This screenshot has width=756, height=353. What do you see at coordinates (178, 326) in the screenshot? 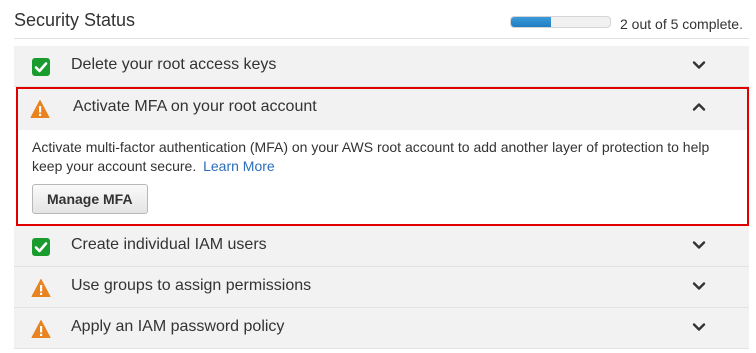
I see `checklist-item-label: Apply an IAM password policy` at bounding box center [178, 326].